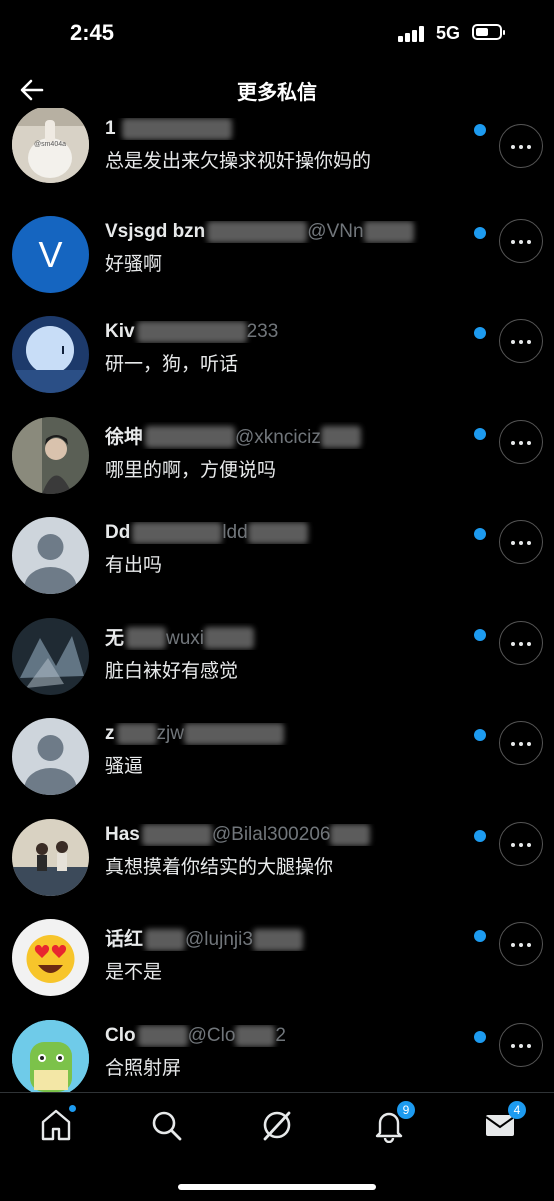  Describe the element at coordinates (277, 962) in the screenshot. I see `conversation-row: 话红 @lujnji3 是不是` at that location.